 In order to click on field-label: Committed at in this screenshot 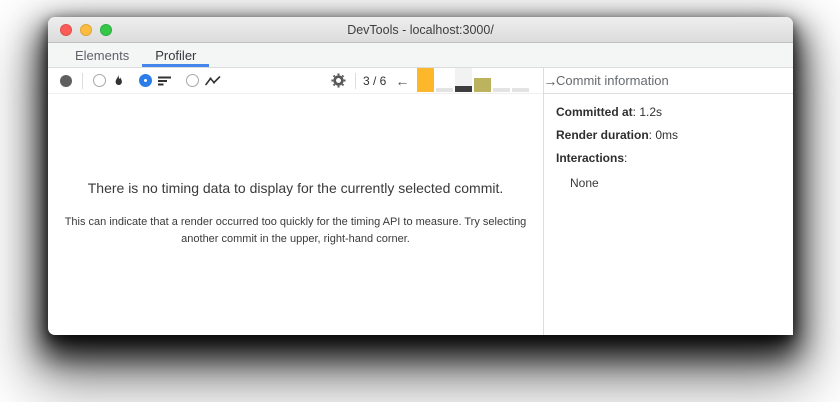, I will do `click(594, 112)`.